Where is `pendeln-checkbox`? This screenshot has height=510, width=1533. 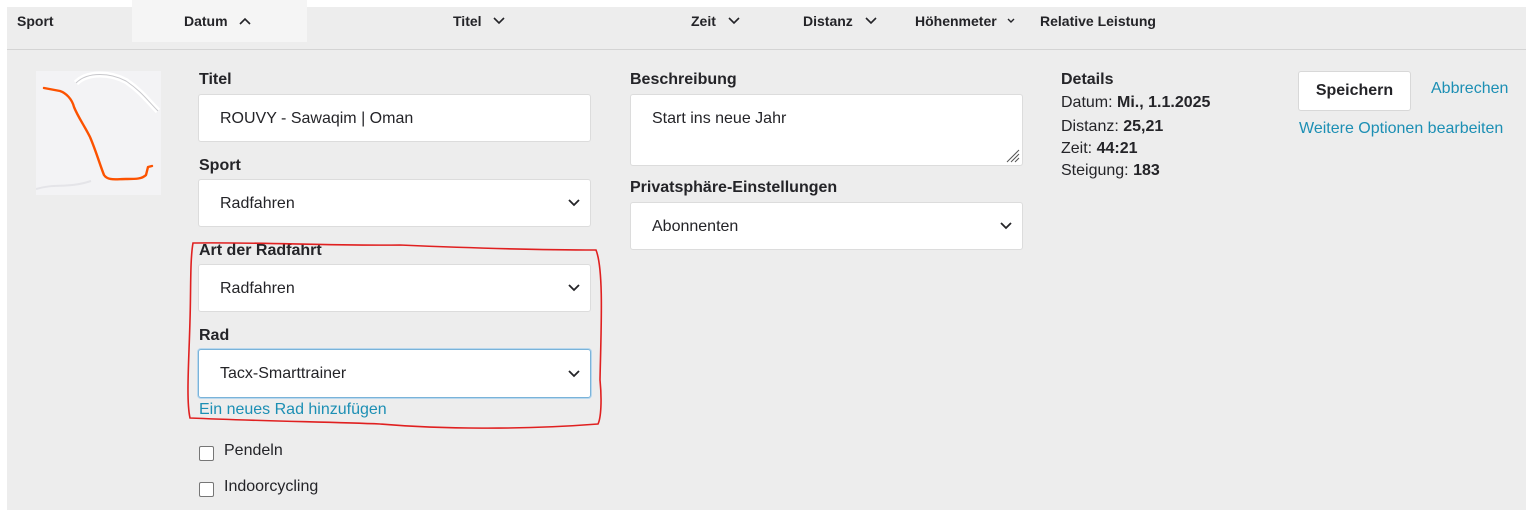 pendeln-checkbox is located at coordinates (206, 453).